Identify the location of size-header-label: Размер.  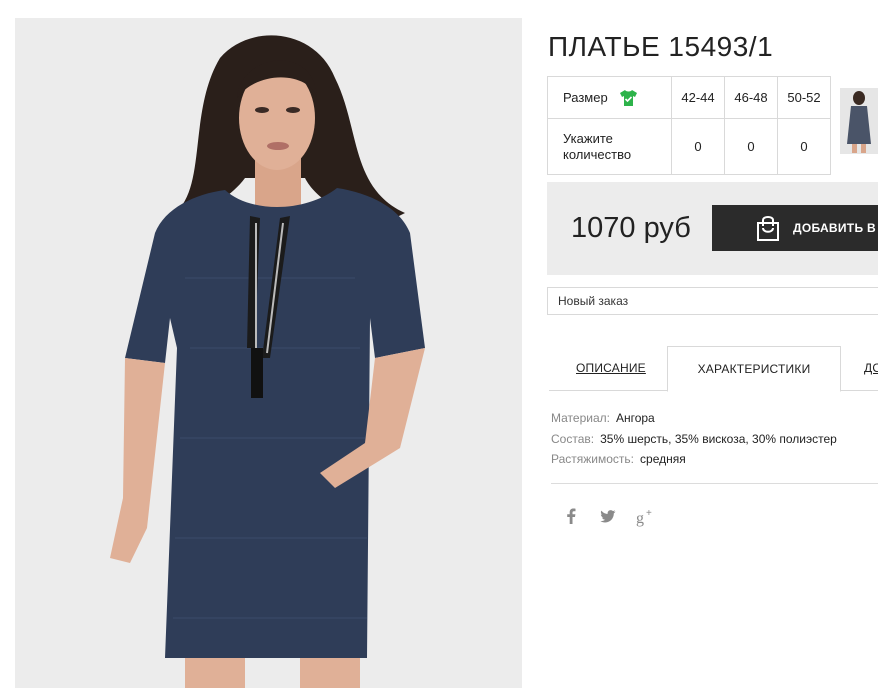
(585, 97).